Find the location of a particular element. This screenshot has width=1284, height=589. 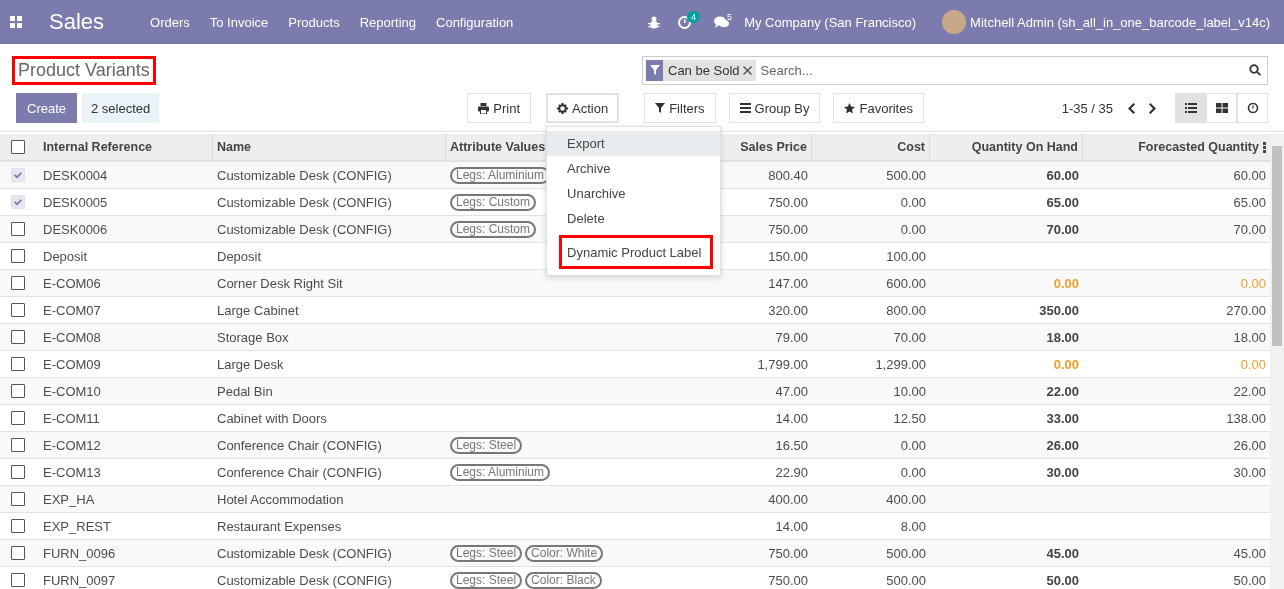

filters-button: Filters is located at coordinates (680, 108).